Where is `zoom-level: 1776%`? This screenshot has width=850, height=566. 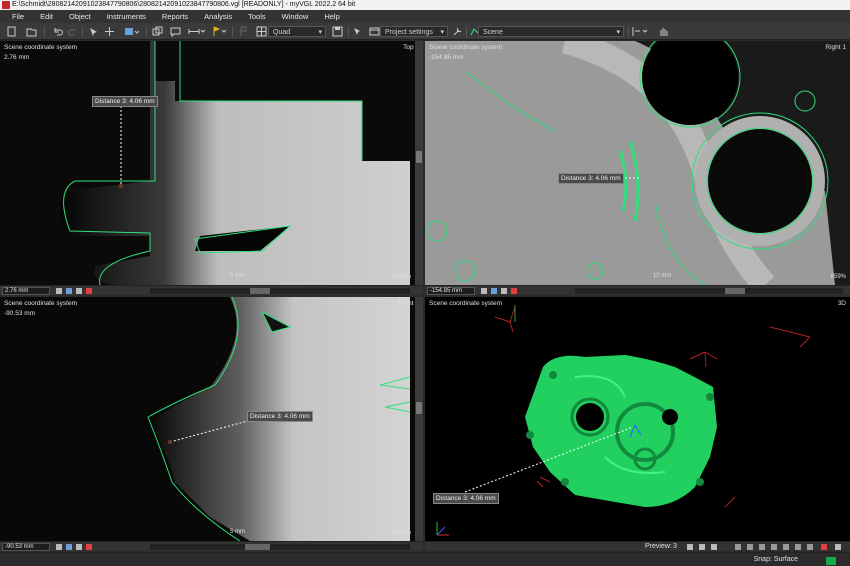
zoom-level: 1776% is located at coordinates (401, 277).